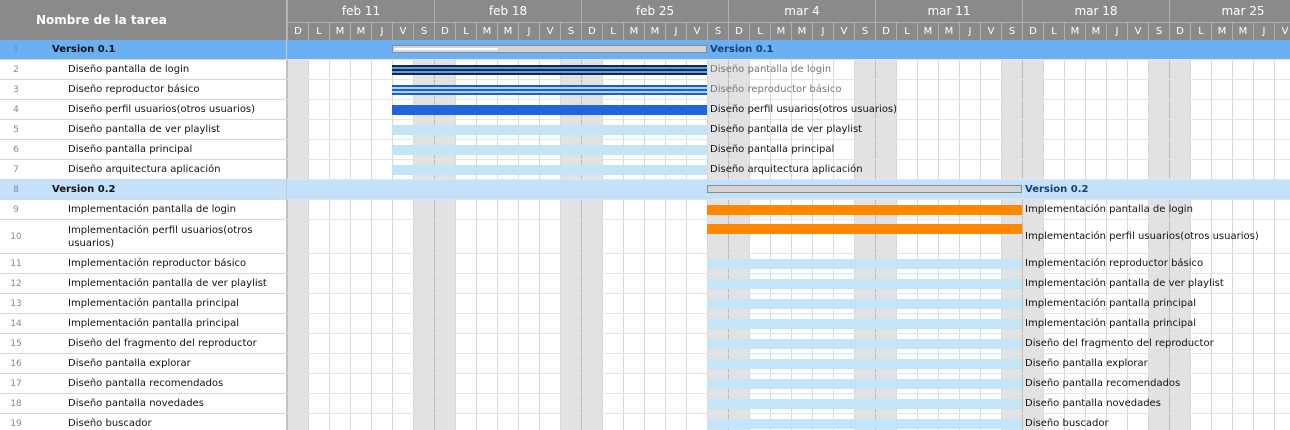 The width and height of the screenshot is (1290, 430). I want to click on task-row: 6 Diseño pantalla principal, so click(143, 150).